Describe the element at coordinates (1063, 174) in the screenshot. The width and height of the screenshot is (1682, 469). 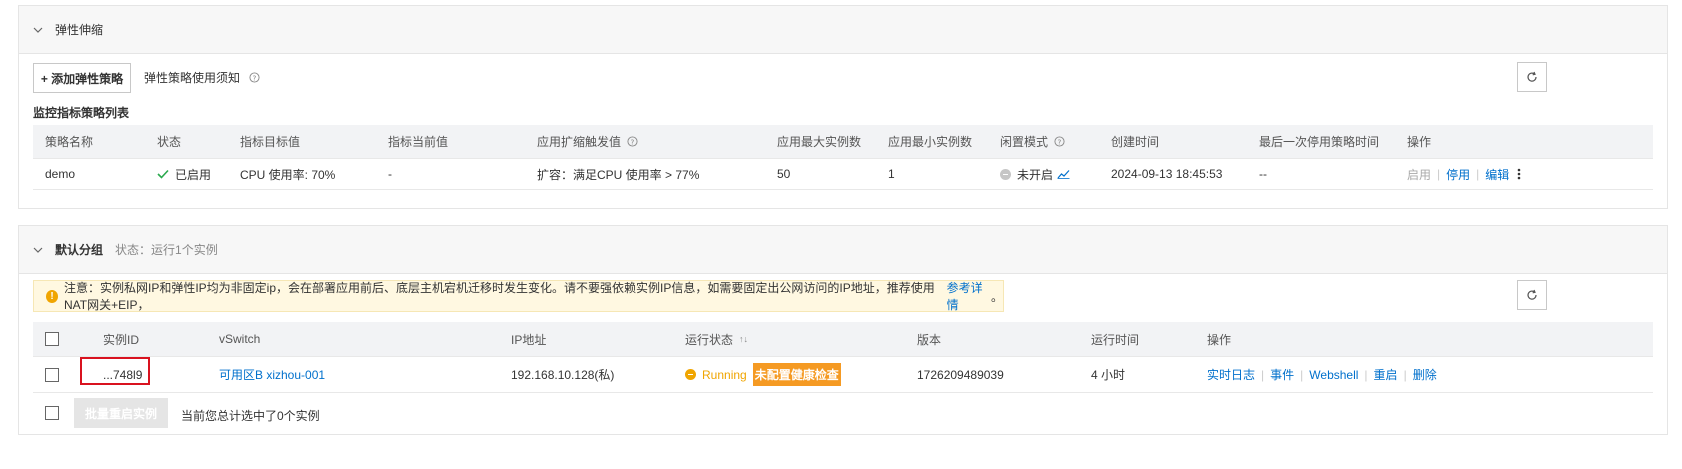
I see `trend-chart-icon` at that location.